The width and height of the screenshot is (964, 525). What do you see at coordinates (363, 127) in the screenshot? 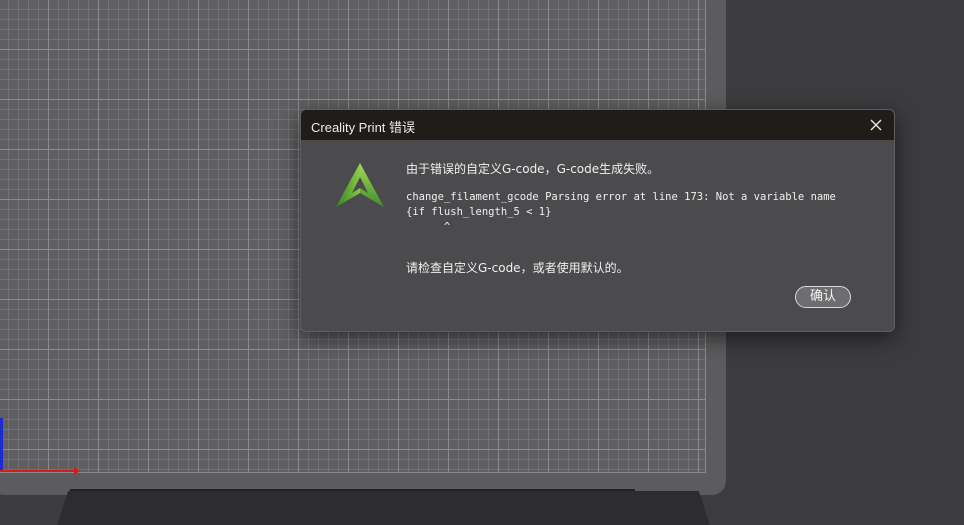
I see `dialog-title: Creality Print 错误` at bounding box center [363, 127].